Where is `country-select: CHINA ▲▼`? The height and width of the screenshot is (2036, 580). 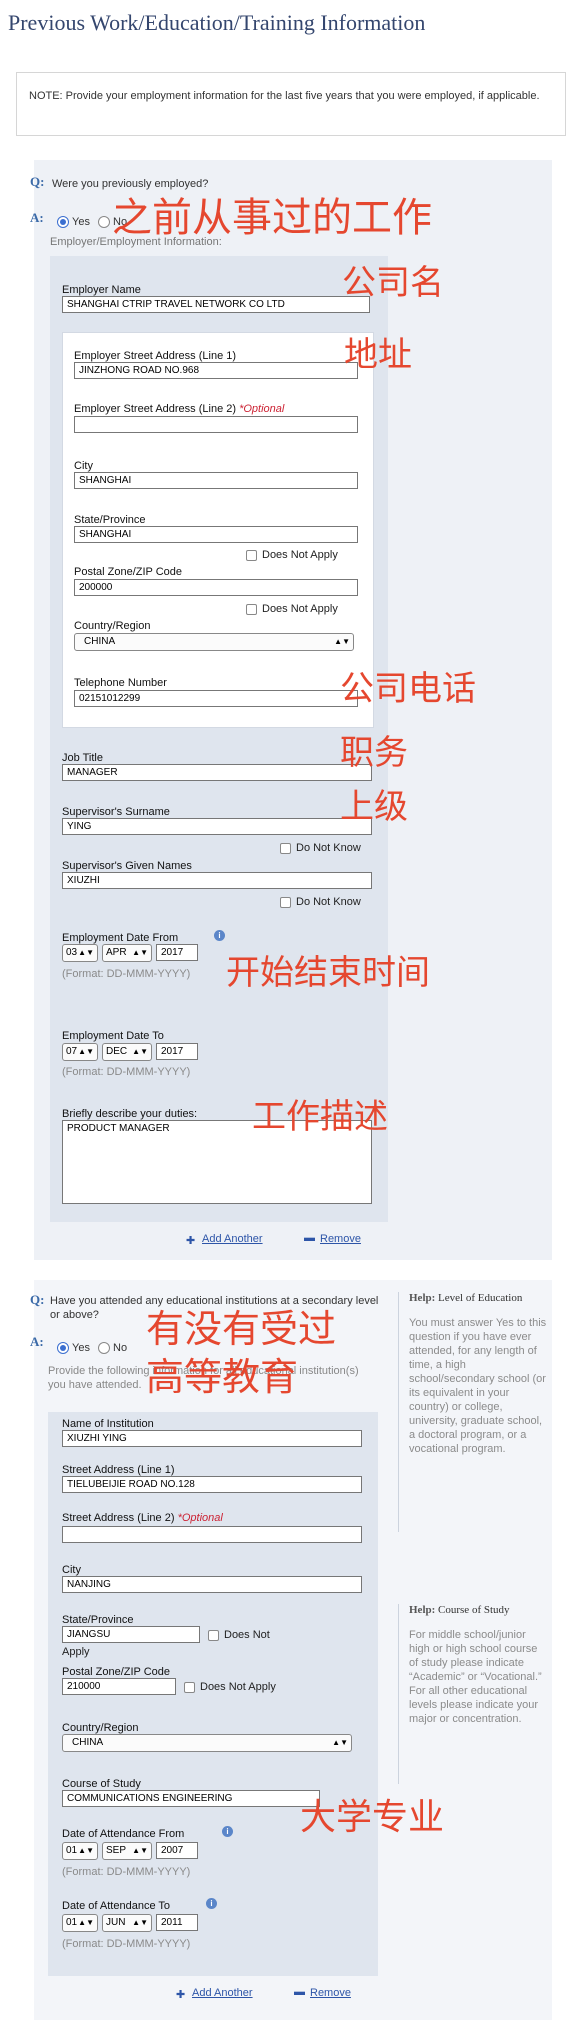 country-select: CHINA ▲▼ is located at coordinates (214, 642).